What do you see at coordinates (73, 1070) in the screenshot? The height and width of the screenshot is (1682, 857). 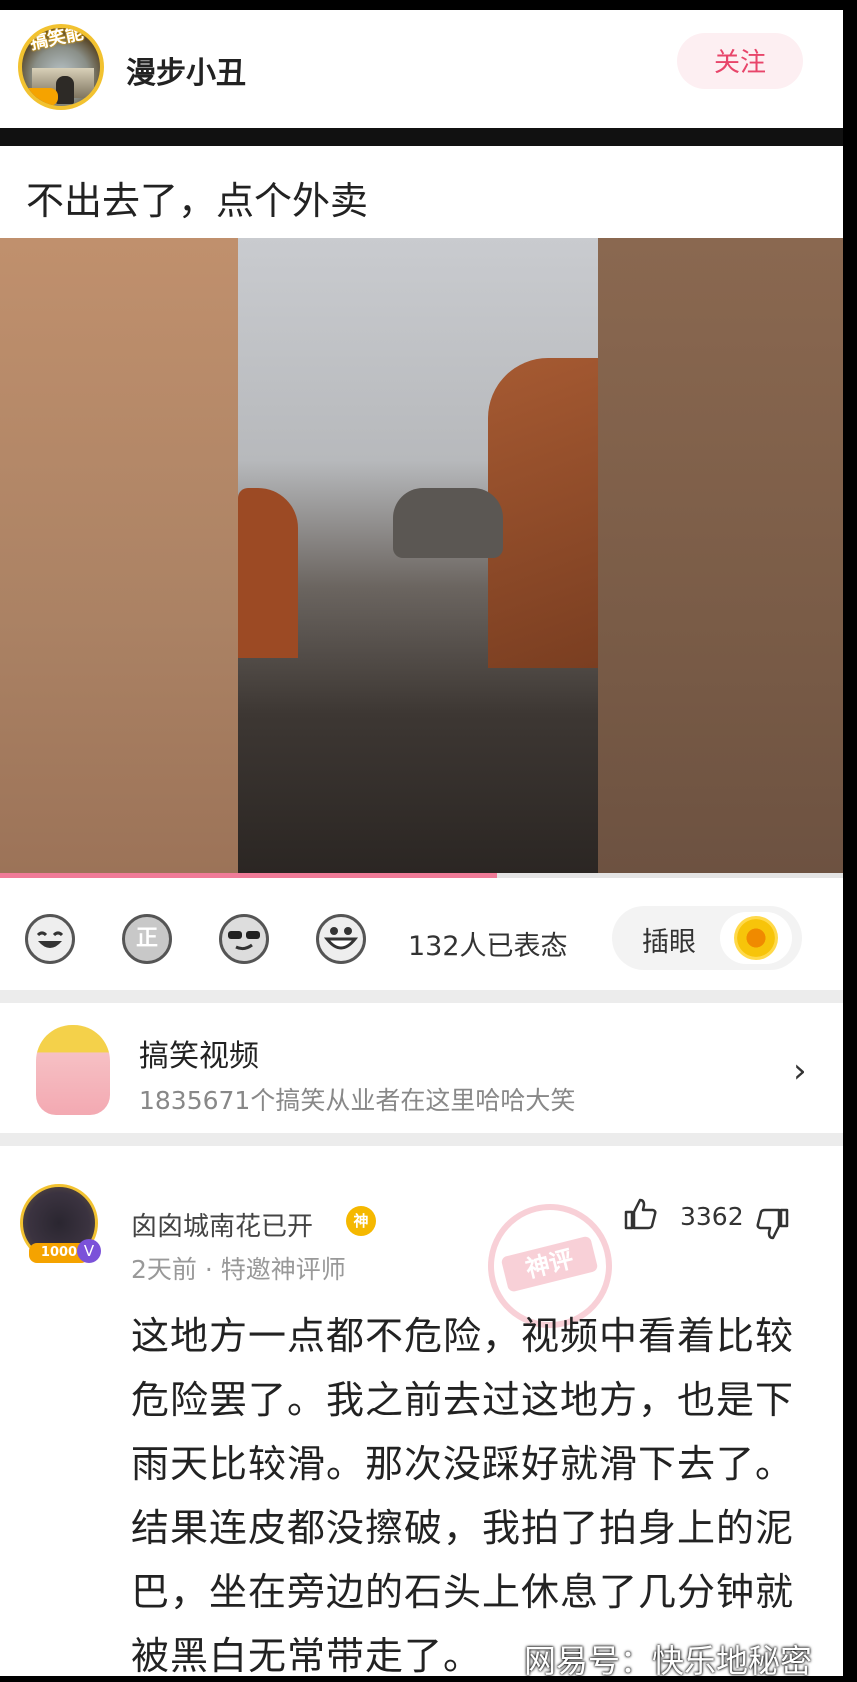 I see `channel-avatar` at bounding box center [73, 1070].